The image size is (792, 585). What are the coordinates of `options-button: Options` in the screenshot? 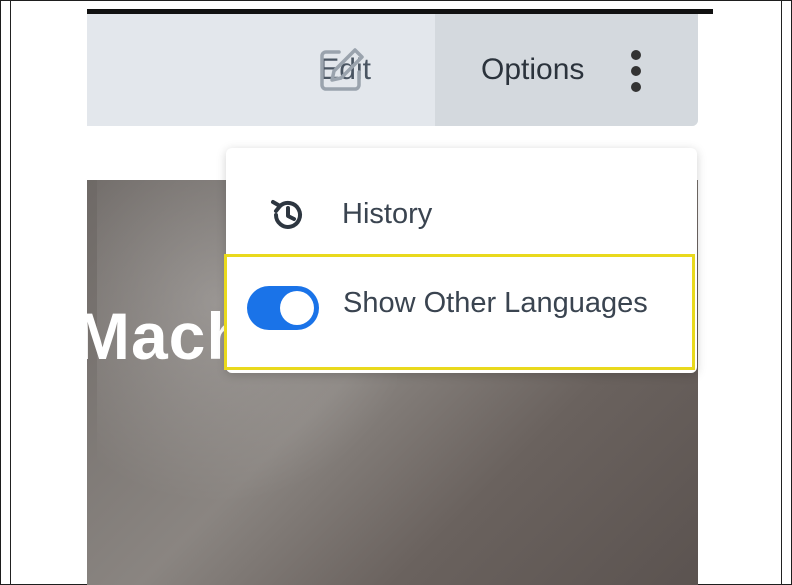 It's located at (566, 70).